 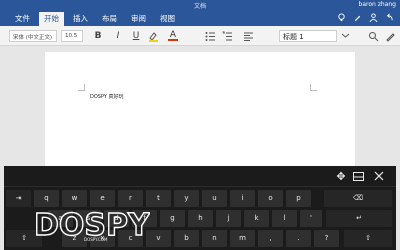 What do you see at coordinates (109, 19) in the screenshot?
I see `tab-layout: 布局` at bounding box center [109, 19].